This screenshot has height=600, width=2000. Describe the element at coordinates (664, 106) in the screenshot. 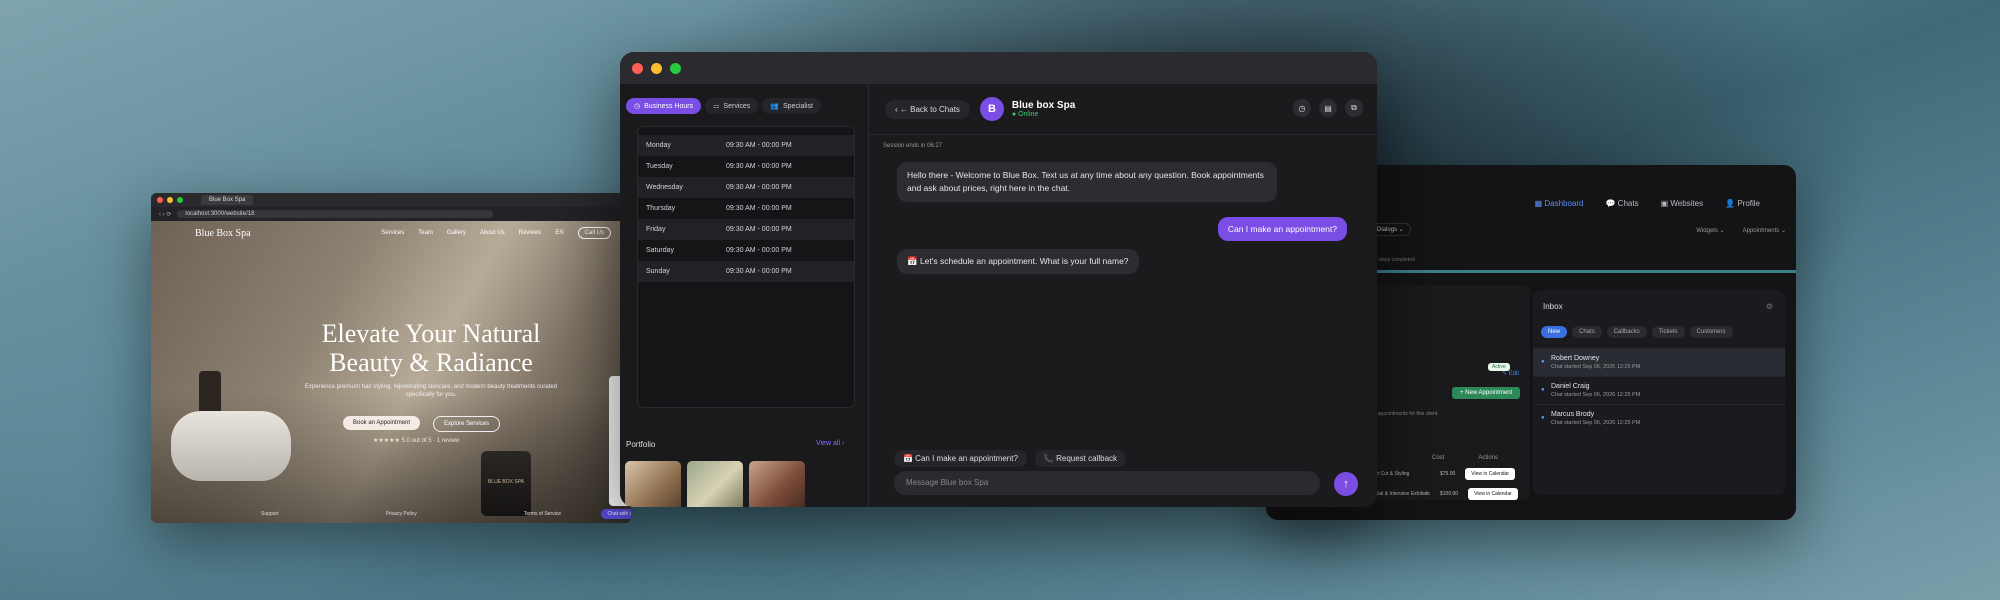

I see `tab-business-hours: ◷ Business Hours` at that location.